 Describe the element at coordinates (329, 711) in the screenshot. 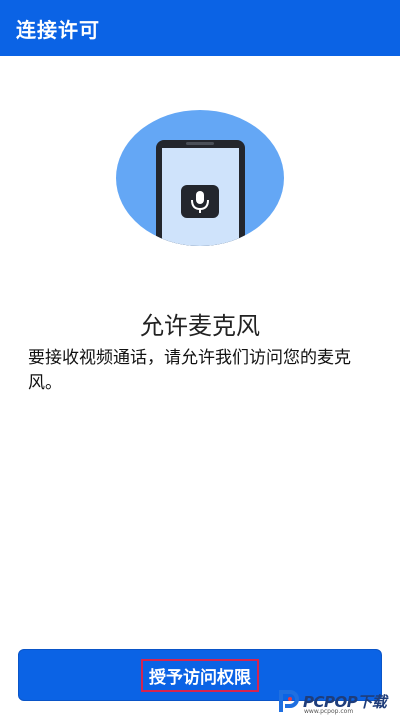

I see `watermark-url: www.pcpop.com` at that location.